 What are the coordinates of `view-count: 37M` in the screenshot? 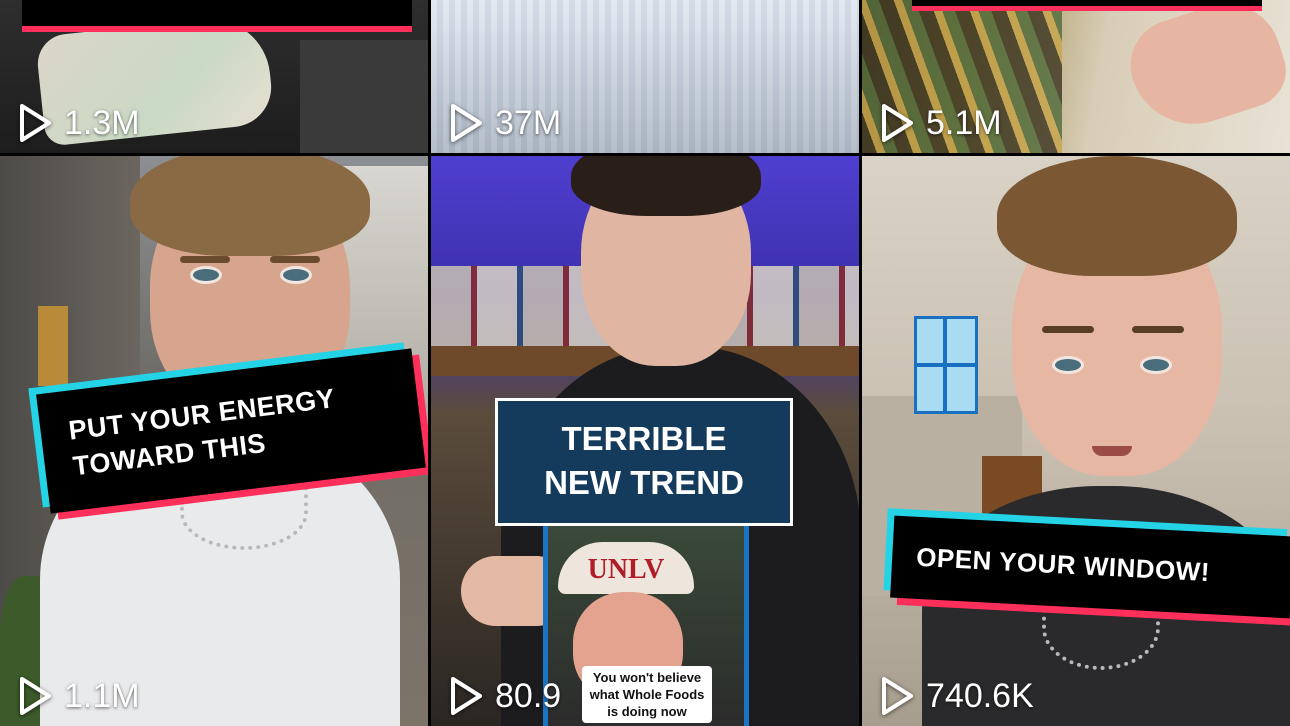 It's located at (505, 123).